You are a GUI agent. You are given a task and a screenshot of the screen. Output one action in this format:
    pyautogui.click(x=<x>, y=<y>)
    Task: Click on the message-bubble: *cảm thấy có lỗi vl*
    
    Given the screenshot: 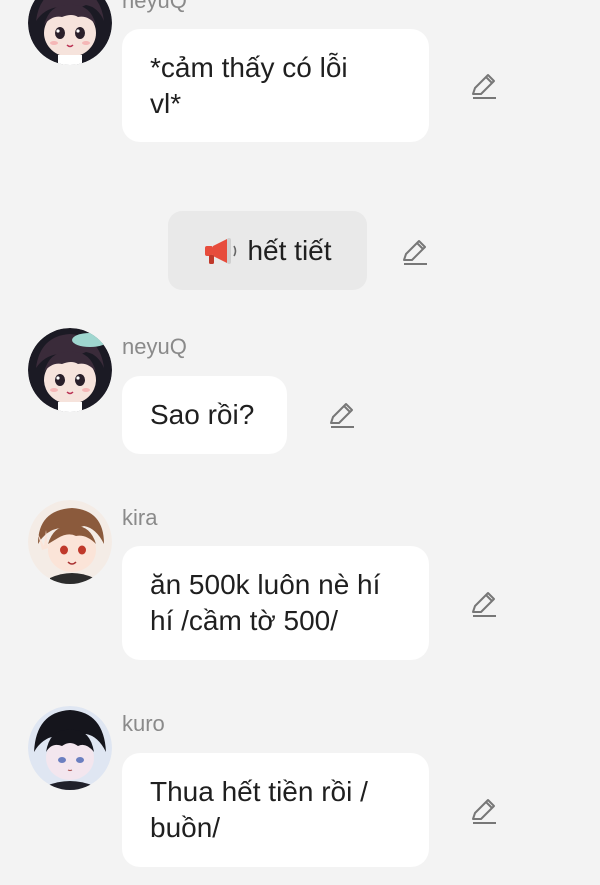 What is the action you would take?
    pyautogui.click(x=275, y=85)
    